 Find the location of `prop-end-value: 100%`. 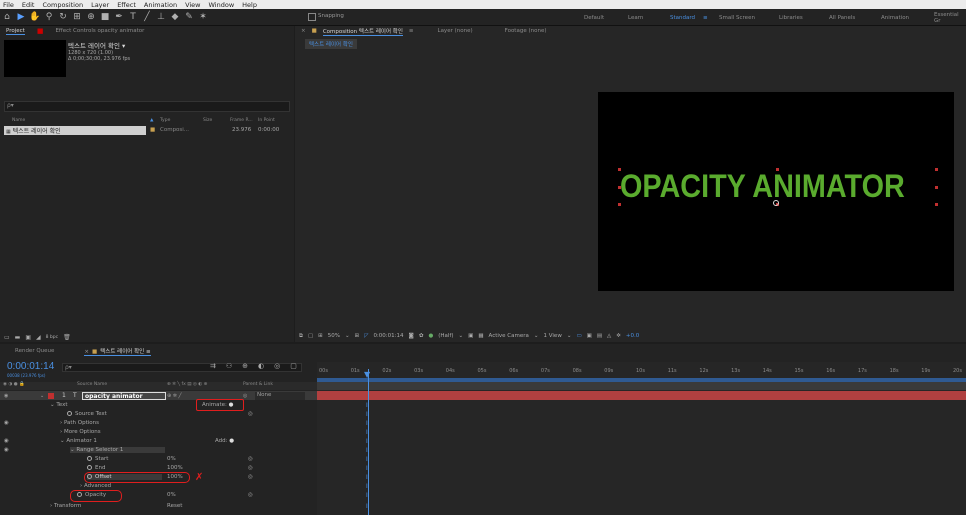

prop-end-value: 100% is located at coordinates (175, 468).